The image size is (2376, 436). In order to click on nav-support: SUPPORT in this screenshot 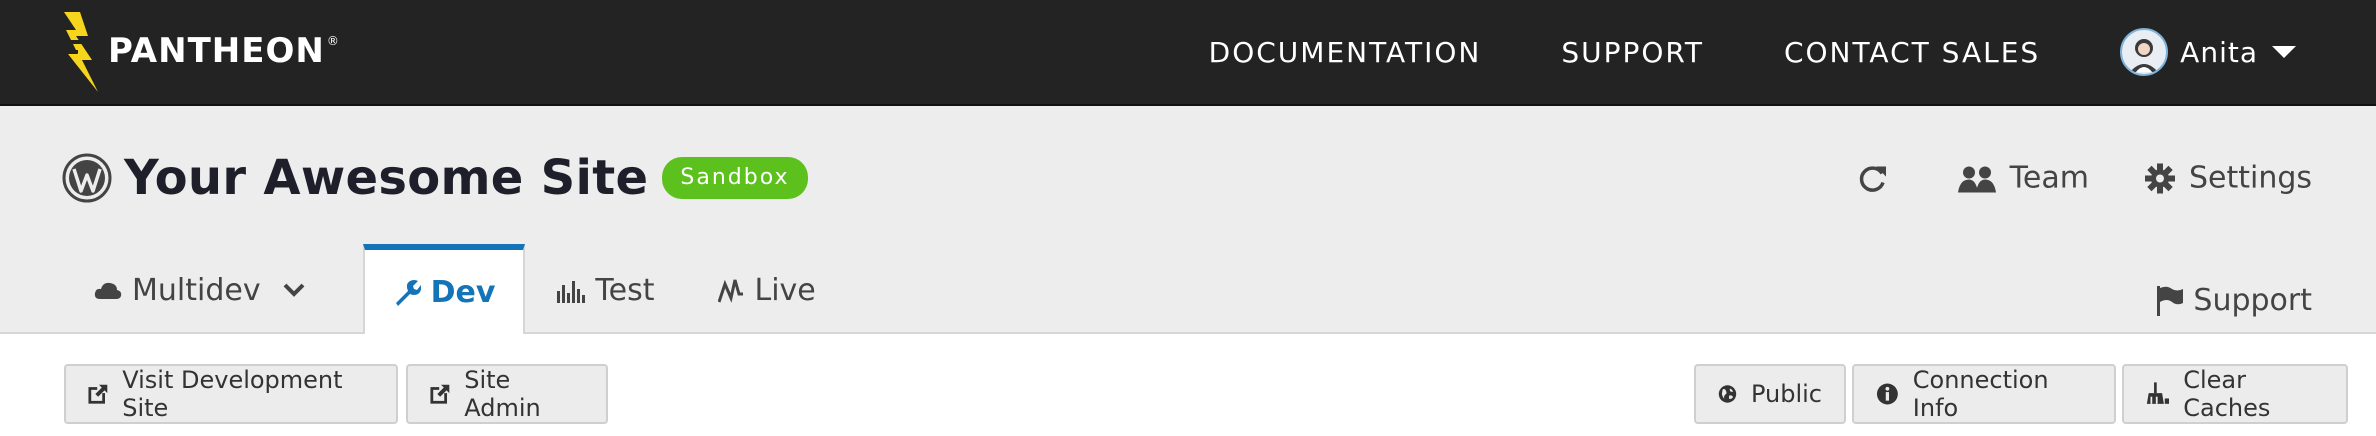, I will do `click(1632, 52)`.